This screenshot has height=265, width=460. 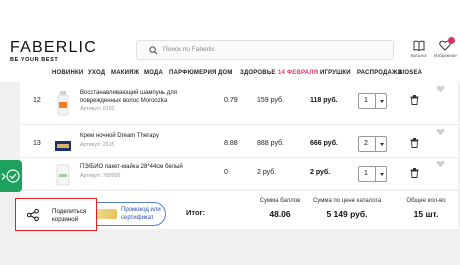 I want to click on nav-item-care: УХОД, so click(x=96, y=73).